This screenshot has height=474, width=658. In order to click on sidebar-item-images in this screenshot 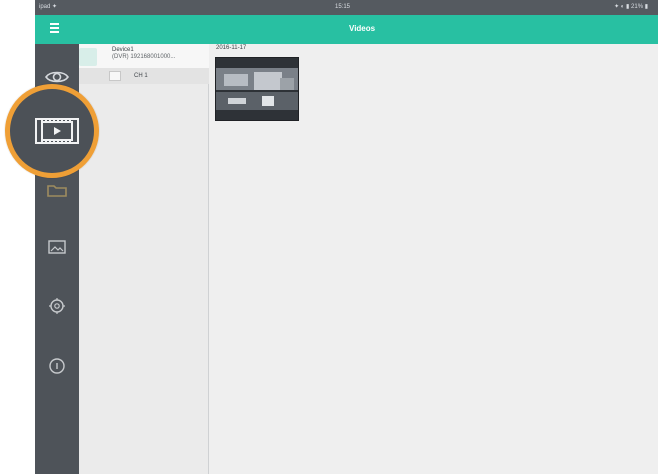, I will do `click(57, 247)`.